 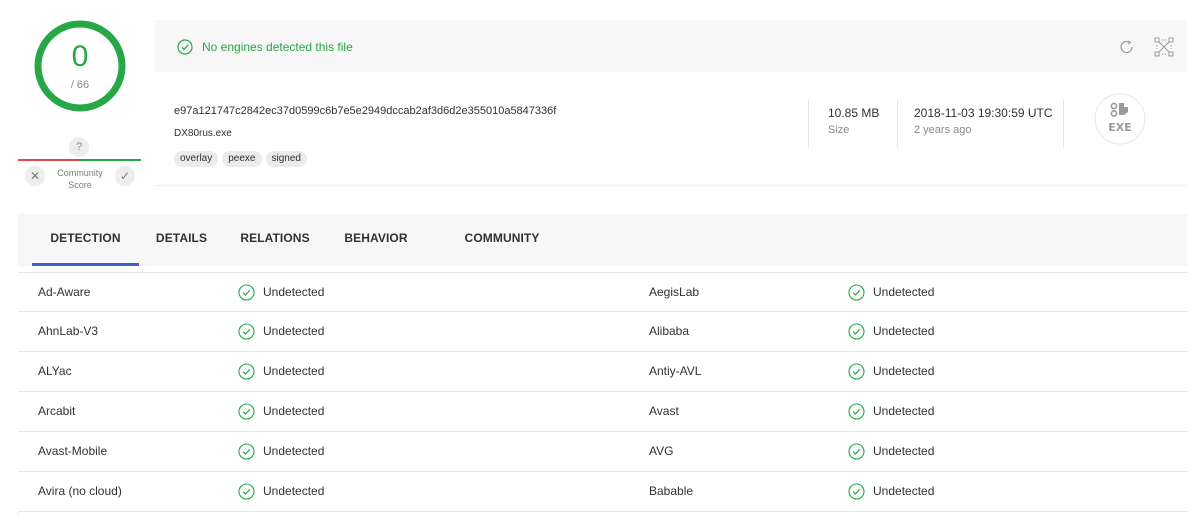 What do you see at coordinates (675, 371) in the screenshot?
I see `engine-name: Antiy-AVL` at bounding box center [675, 371].